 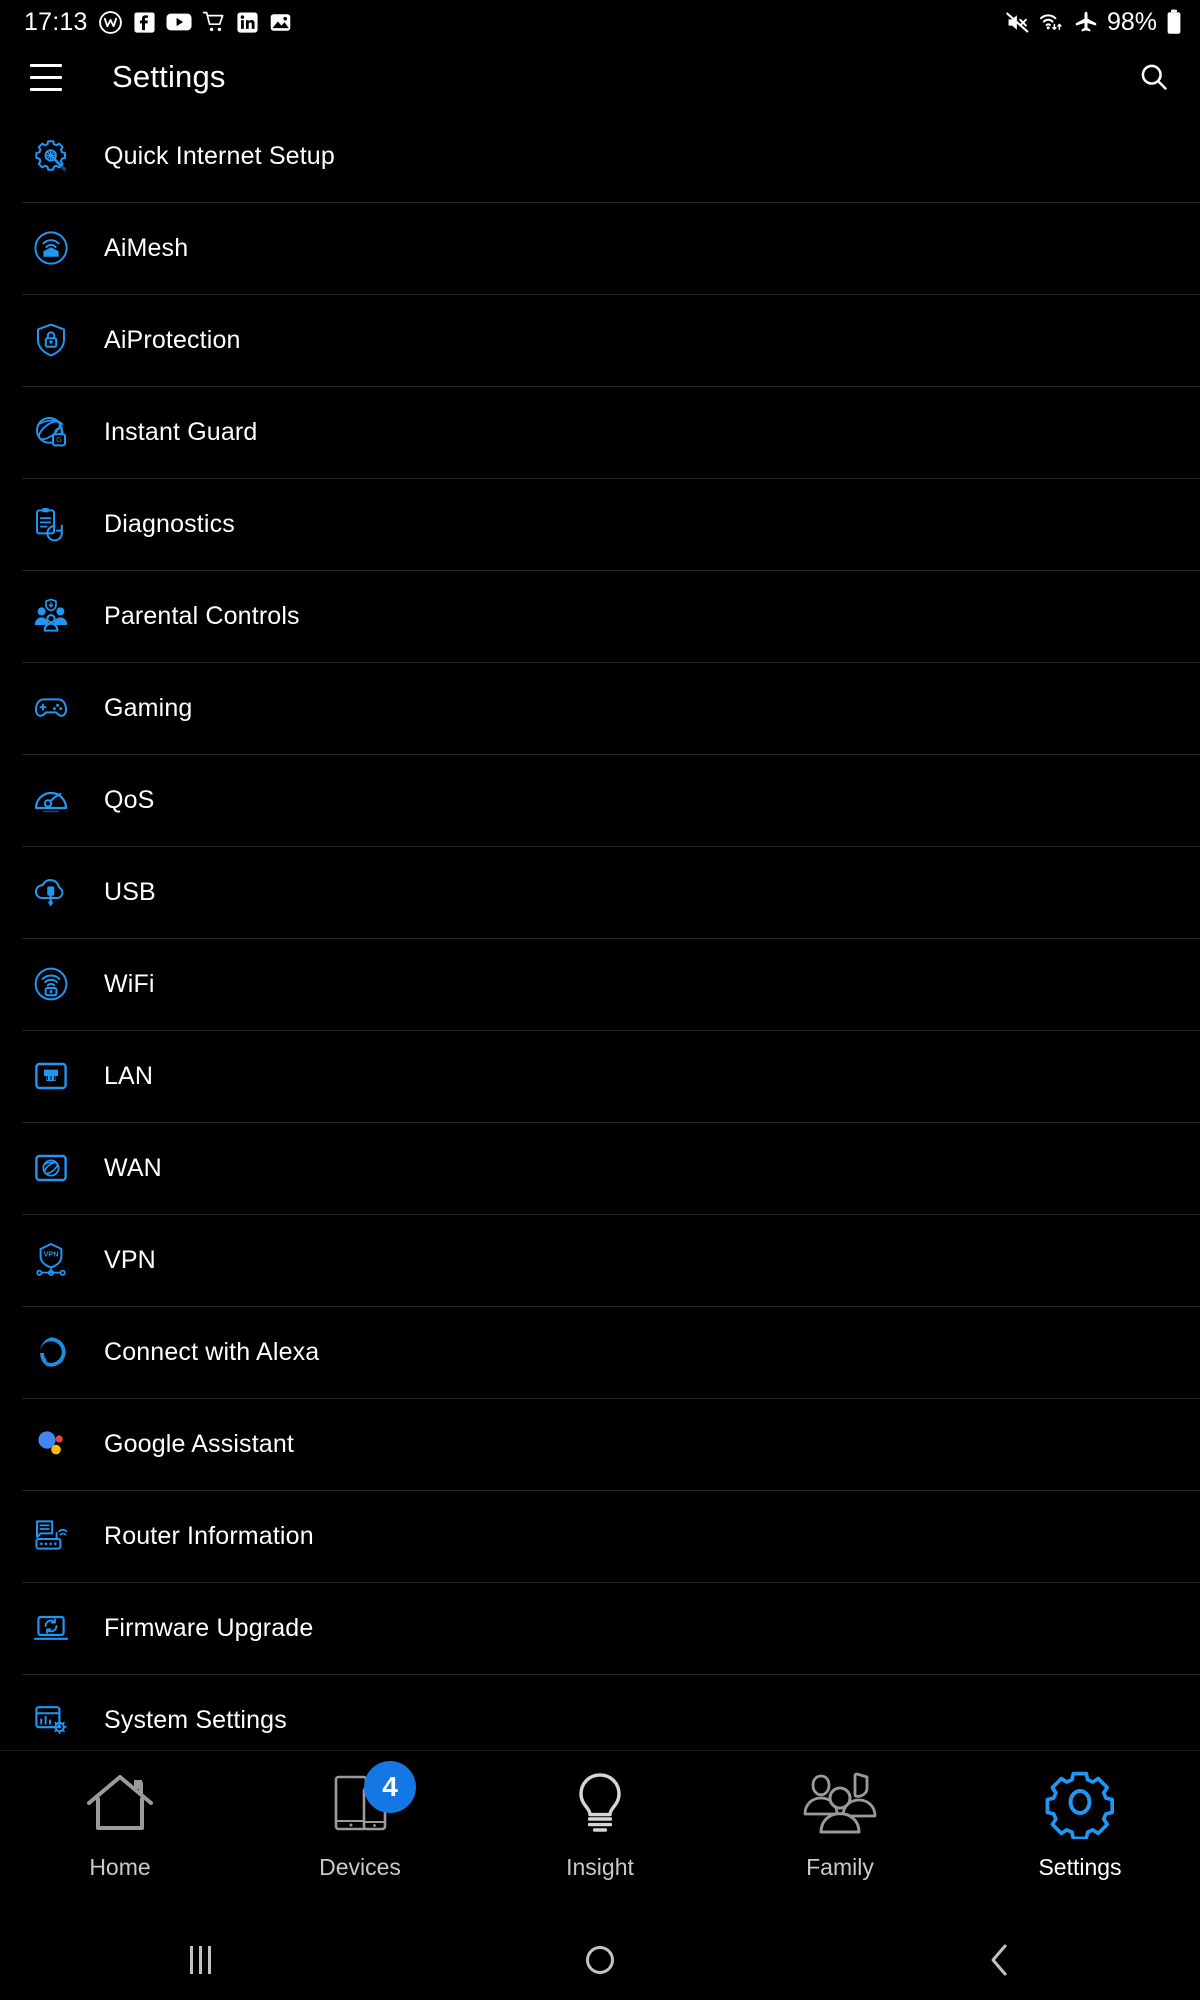 I want to click on workplace-icon, so click(x=110, y=22).